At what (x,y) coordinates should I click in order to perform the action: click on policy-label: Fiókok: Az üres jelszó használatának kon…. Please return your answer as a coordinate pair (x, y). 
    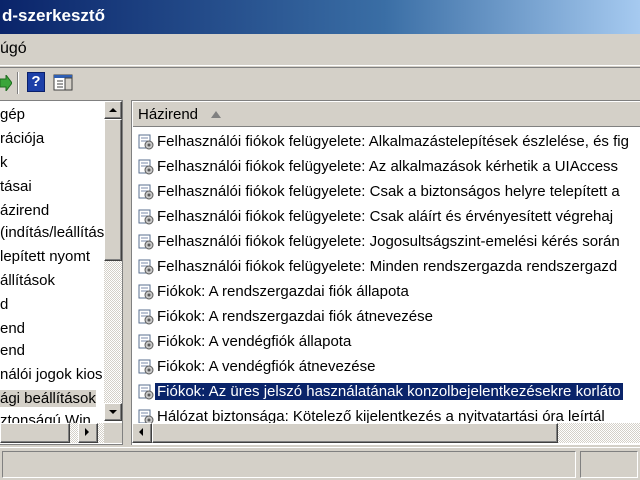
    Looking at the image, I should click on (389, 391).